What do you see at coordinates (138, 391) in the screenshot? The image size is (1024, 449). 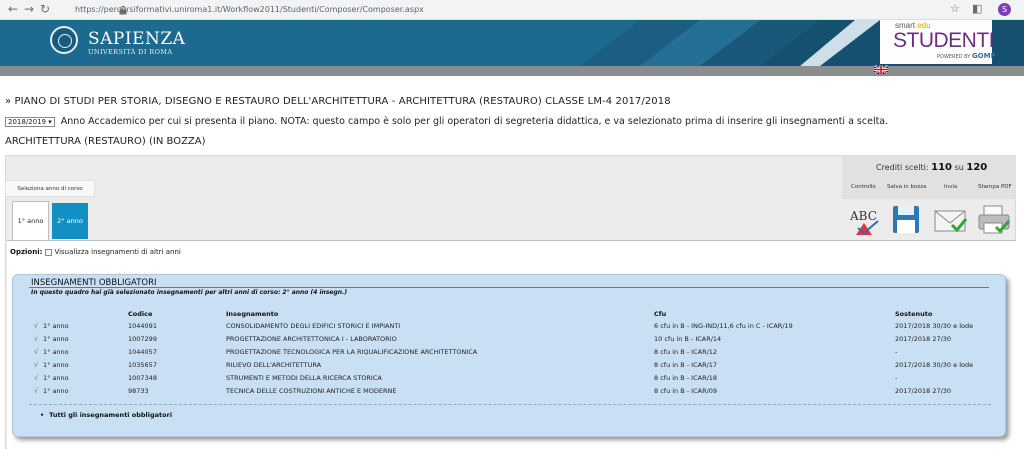 I see `row-code: 98733` at bounding box center [138, 391].